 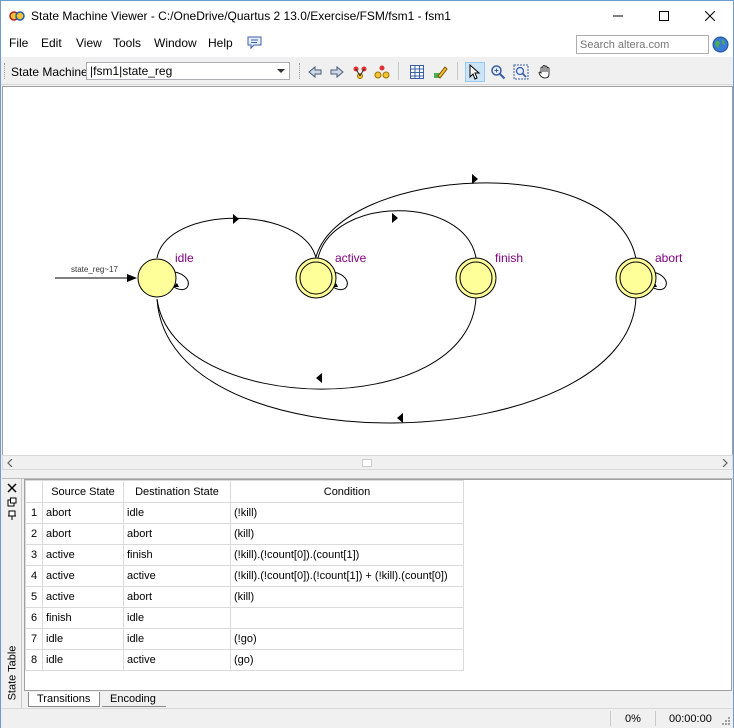 What do you see at coordinates (367, 718) in the screenshot?
I see `status-bar: 0% 00:00:00` at bounding box center [367, 718].